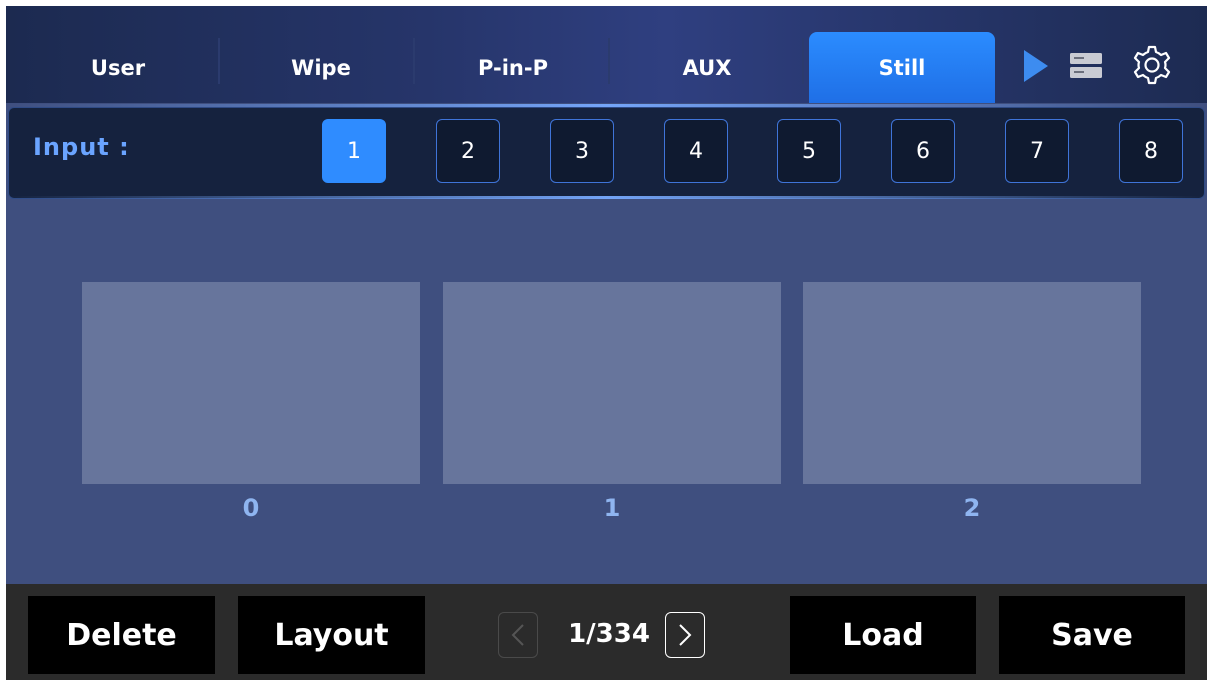  What do you see at coordinates (902, 67) in the screenshot?
I see `tab-still: Still` at bounding box center [902, 67].